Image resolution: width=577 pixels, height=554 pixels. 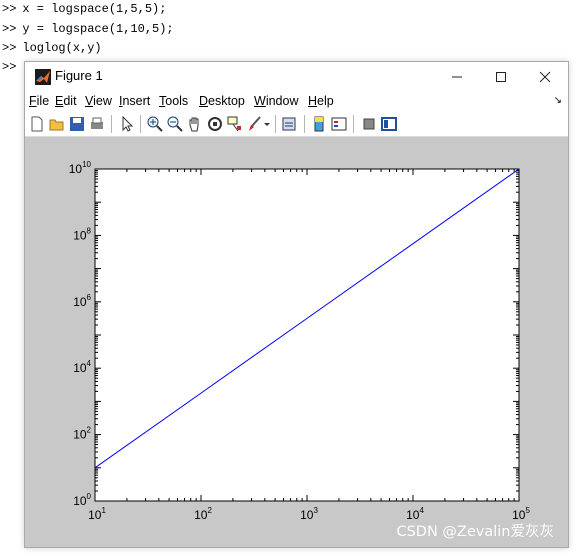 I want to click on console-command: x = logspace(1,5,5);, so click(x=94, y=9).